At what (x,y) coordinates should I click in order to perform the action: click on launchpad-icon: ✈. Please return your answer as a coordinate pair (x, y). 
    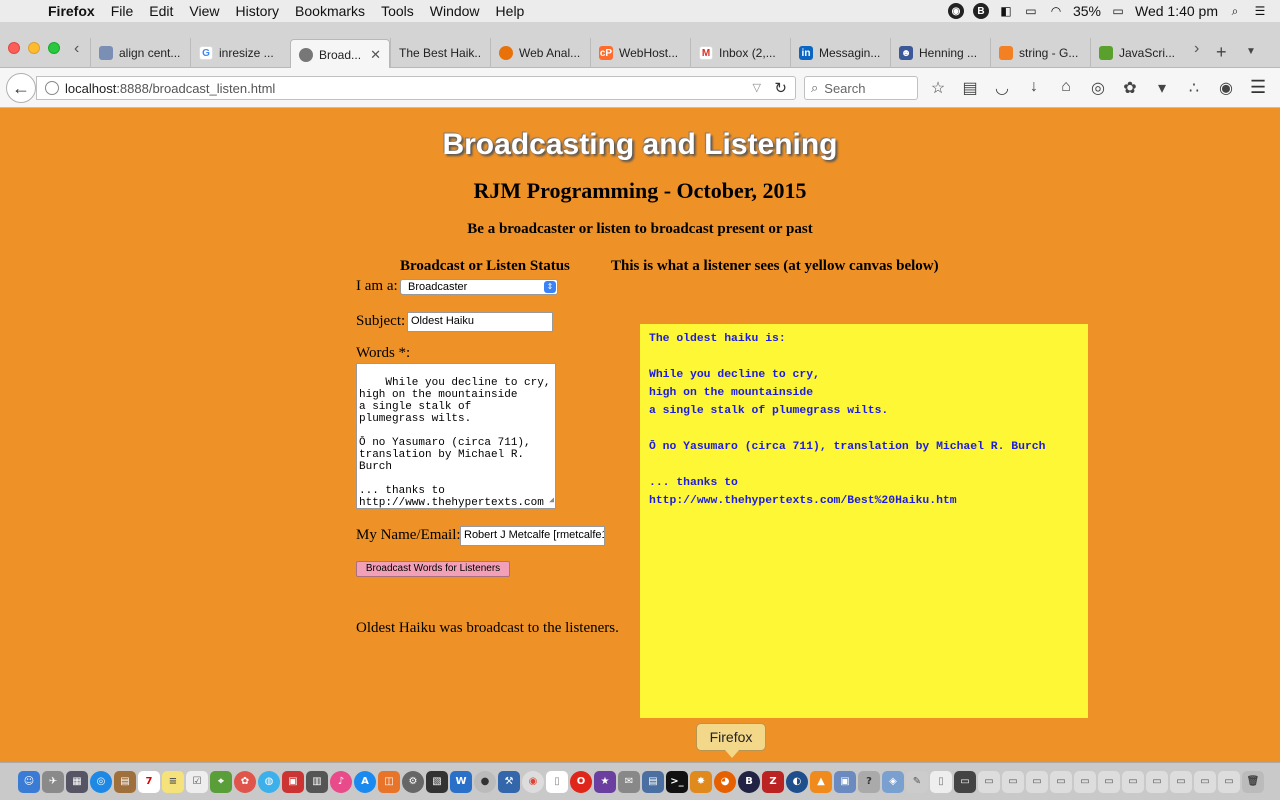
    Looking at the image, I should click on (53, 781).